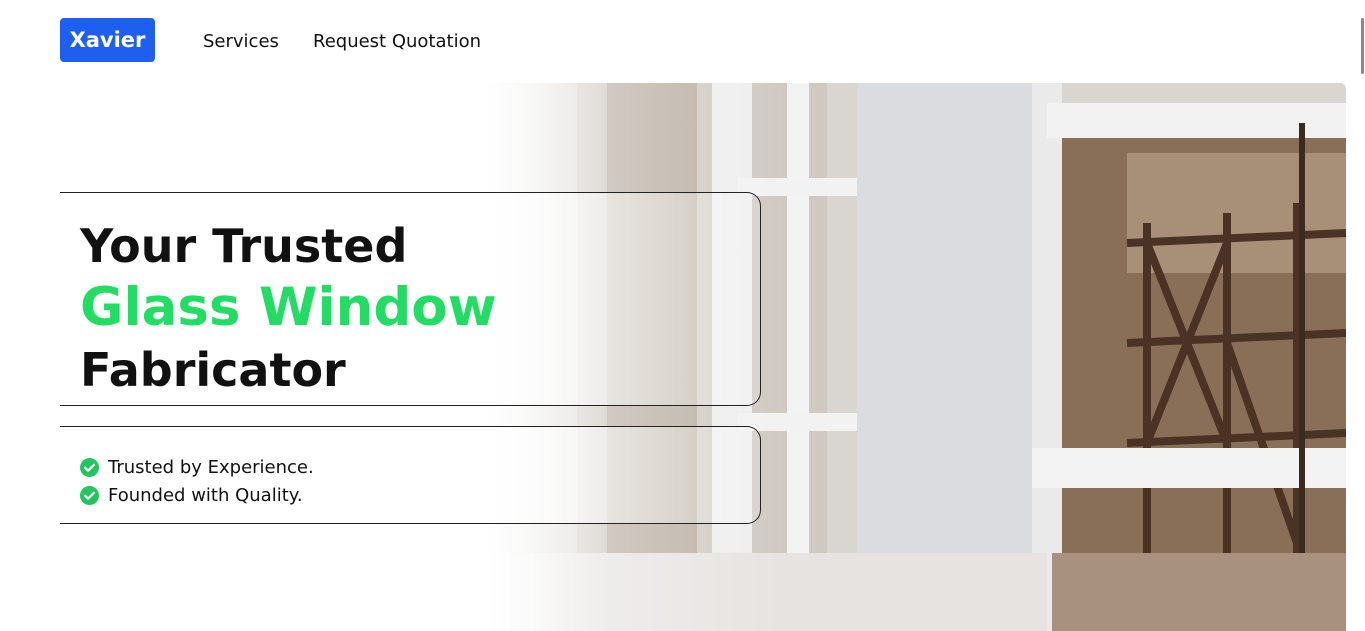 The width and height of the screenshot is (1365, 631). I want to click on feature-item: Founded with Quality., so click(197, 495).